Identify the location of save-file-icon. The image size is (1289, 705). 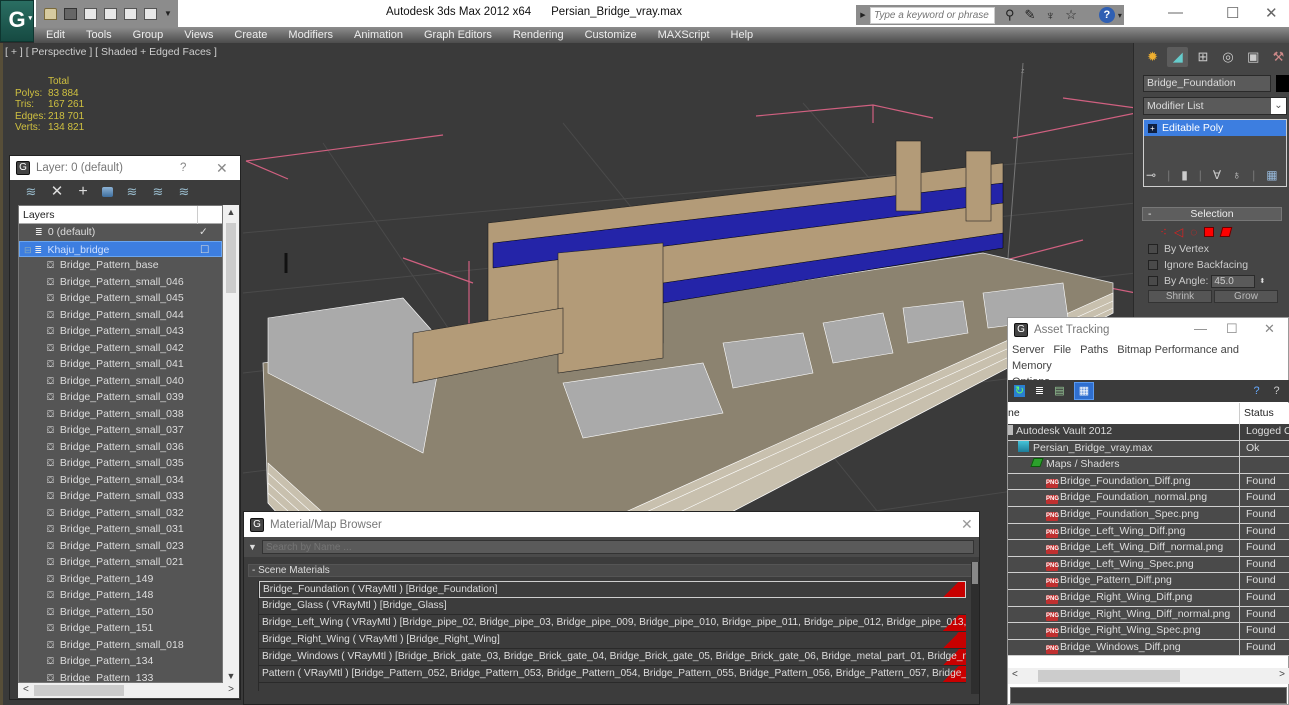
(70, 13).